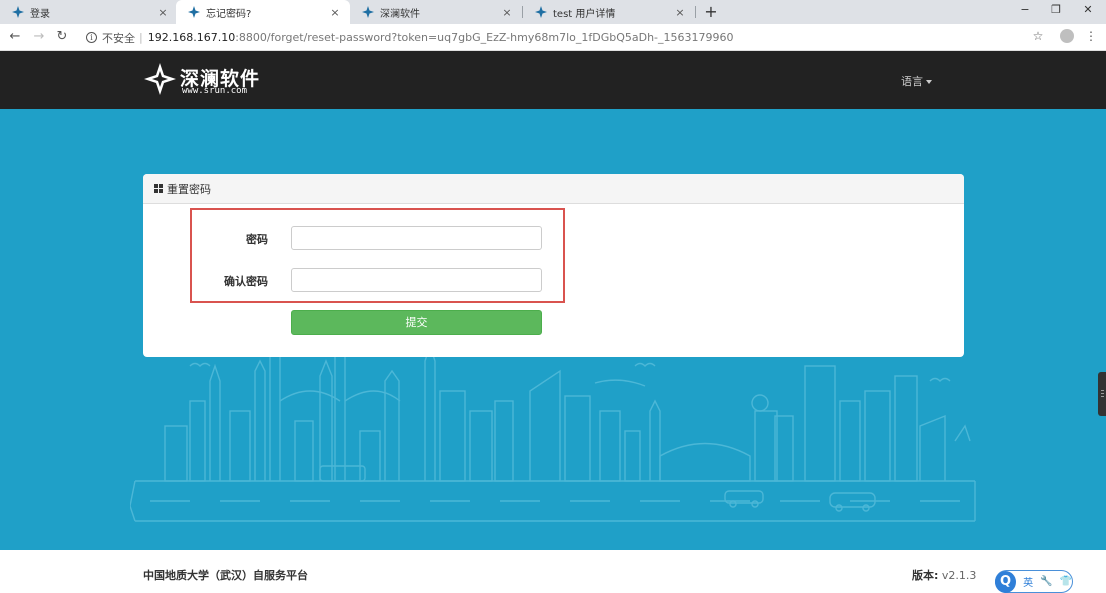  I want to click on bookmark-star-icon: ☆, so click(1038, 36).